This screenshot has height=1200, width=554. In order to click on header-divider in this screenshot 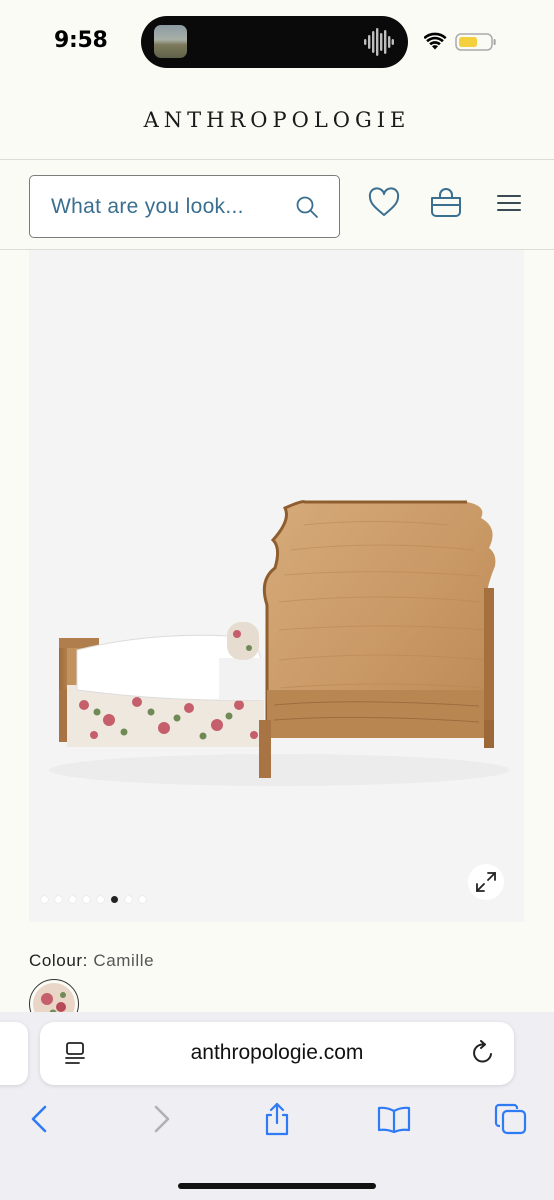, I will do `click(277, 159)`.